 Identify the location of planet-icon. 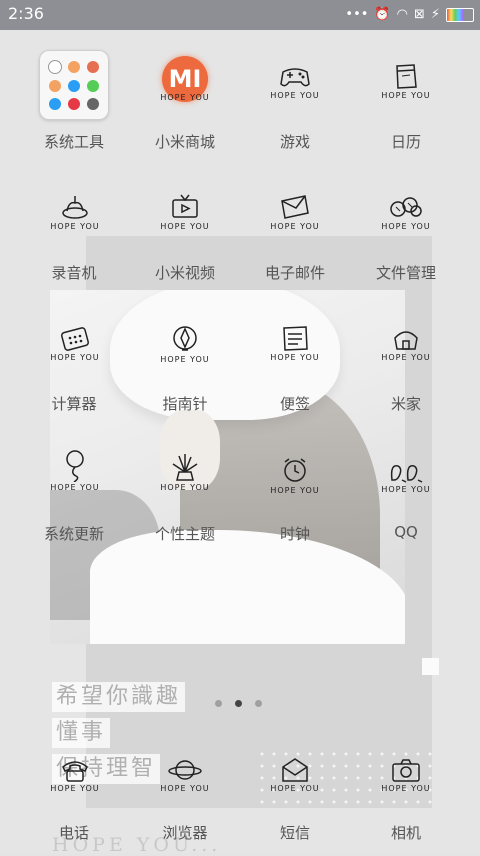
(185, 770).